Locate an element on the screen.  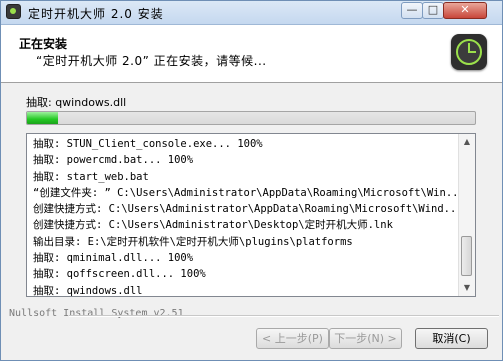
minimize-button: — is located at coordinates (412, 10).